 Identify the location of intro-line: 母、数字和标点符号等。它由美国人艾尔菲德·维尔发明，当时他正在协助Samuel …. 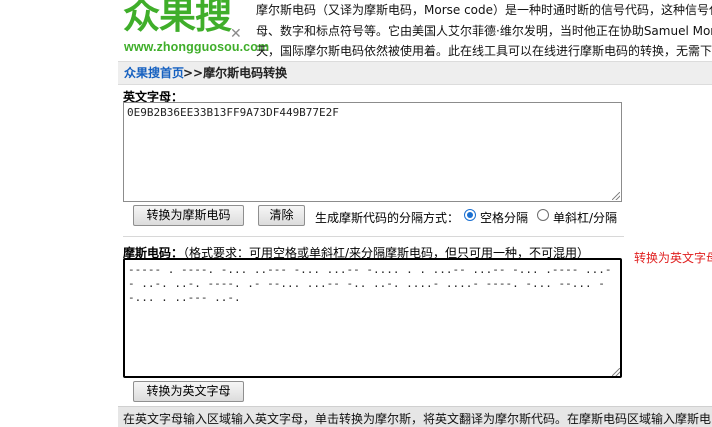
(484, 30).